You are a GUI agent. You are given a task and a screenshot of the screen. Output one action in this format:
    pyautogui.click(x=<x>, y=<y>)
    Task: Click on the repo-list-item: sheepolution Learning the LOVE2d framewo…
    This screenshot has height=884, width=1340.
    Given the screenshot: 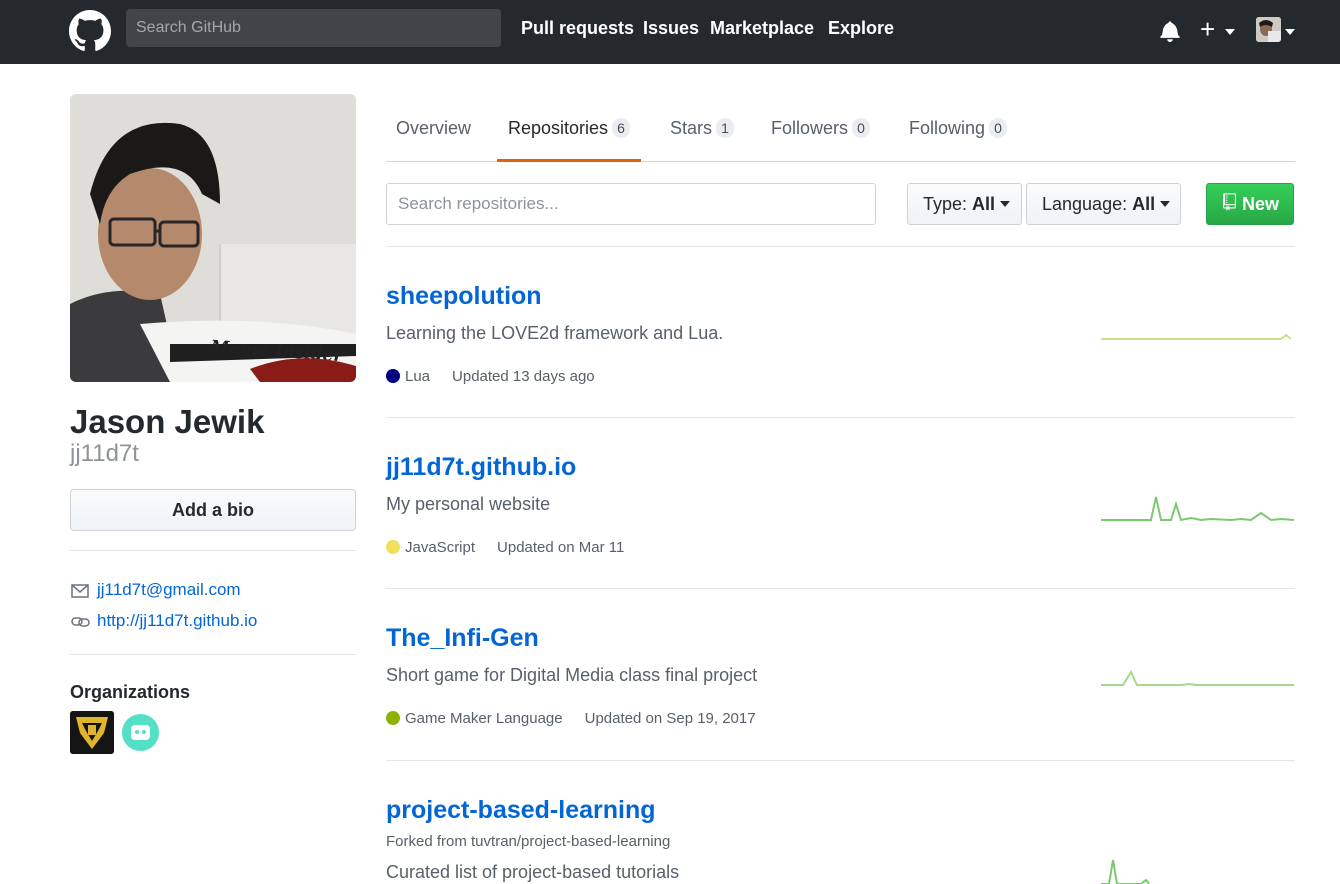 What is the action you would take?
    pyautogui.click(x=840, y=342)
    